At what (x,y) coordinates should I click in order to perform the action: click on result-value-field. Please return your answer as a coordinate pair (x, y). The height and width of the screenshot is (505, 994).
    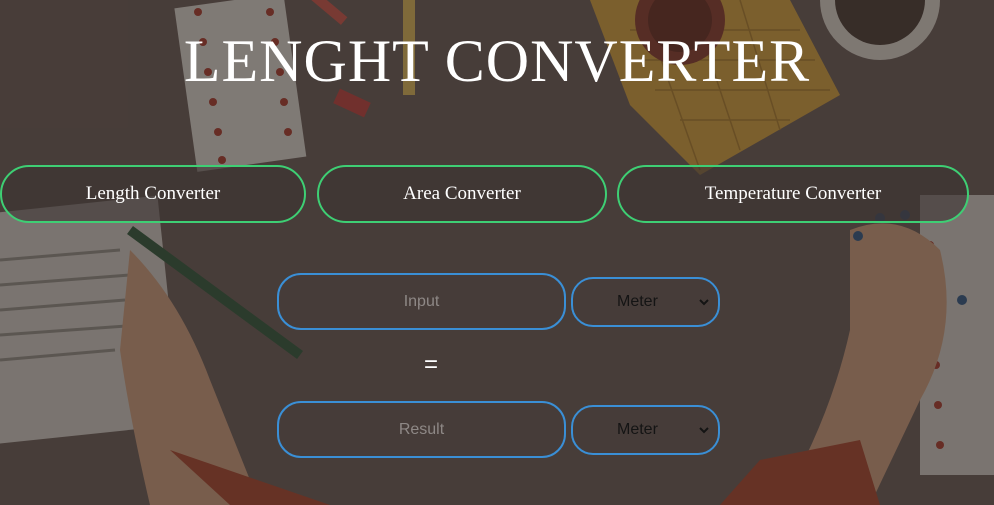
    Looking at the image, I should click on (421, 429).